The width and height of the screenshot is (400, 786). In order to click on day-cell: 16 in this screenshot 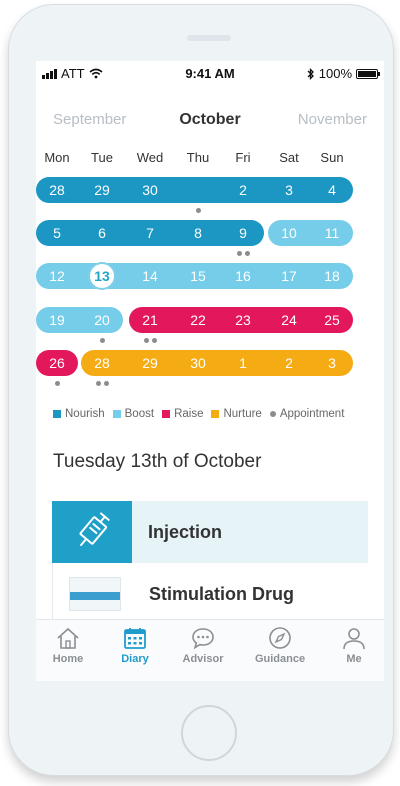, I will do `click(243, 276)`.